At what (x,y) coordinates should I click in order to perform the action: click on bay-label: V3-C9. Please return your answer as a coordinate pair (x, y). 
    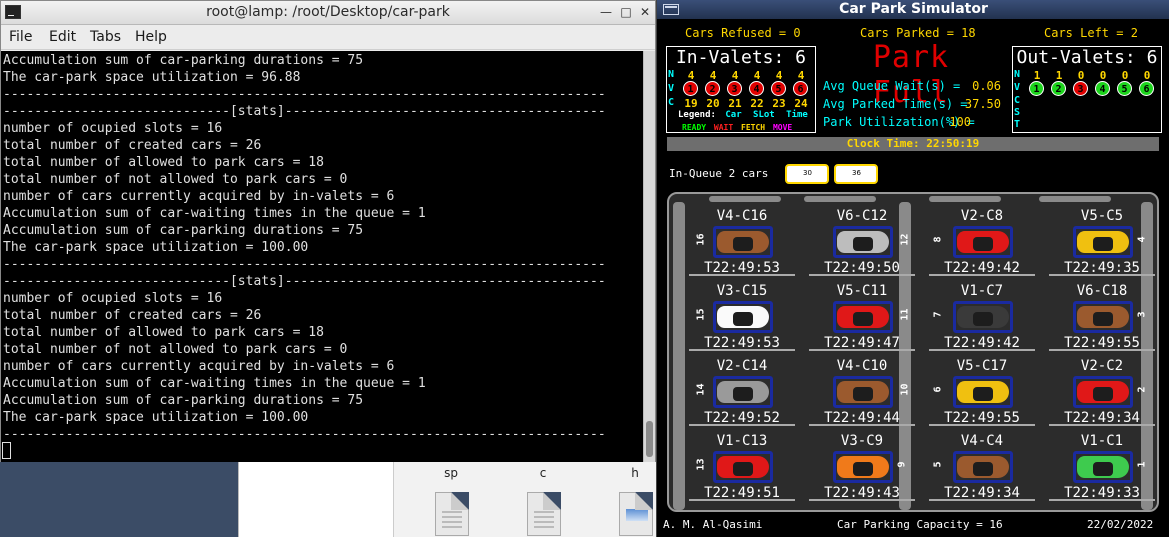
    Looking at the image, I should click on (862, 441).